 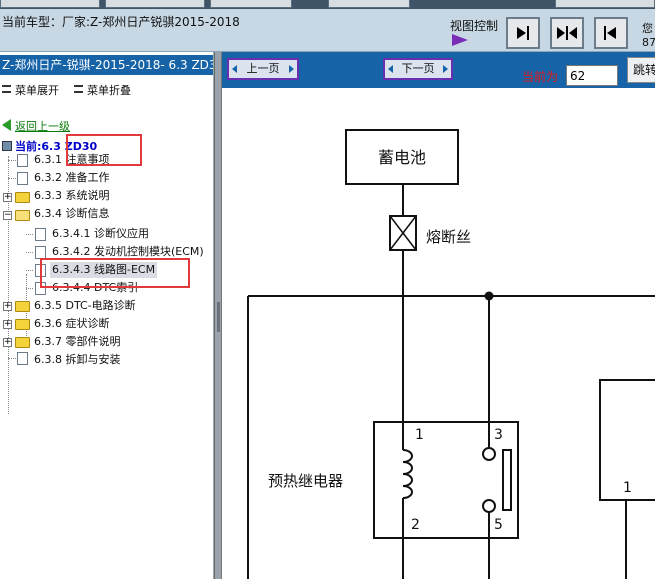 What do you see at coordinates (407, 474) in the screenshot?
I see `relay-coil` at bounding box center [407, 474].